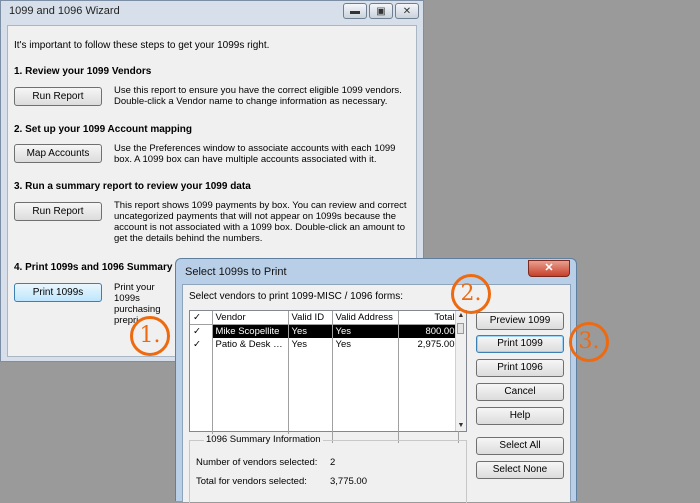 The height and width of the screenshot is (503, 700). I want to click on wizard-titlebar: 1099 and 1096 Wizard ▬ ▣ ✕, so click(212, 12).